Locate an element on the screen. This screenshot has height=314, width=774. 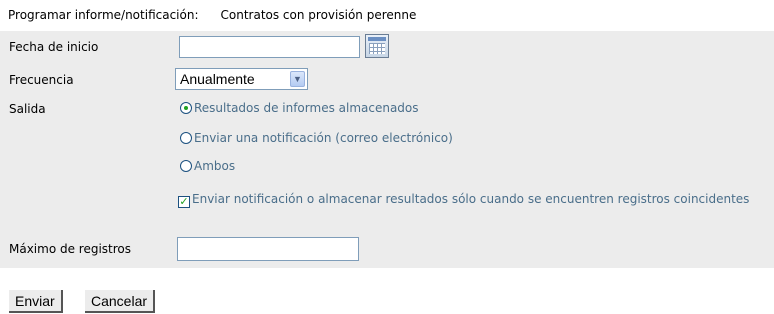
calendar-icon is located at coordinates (377, 46).